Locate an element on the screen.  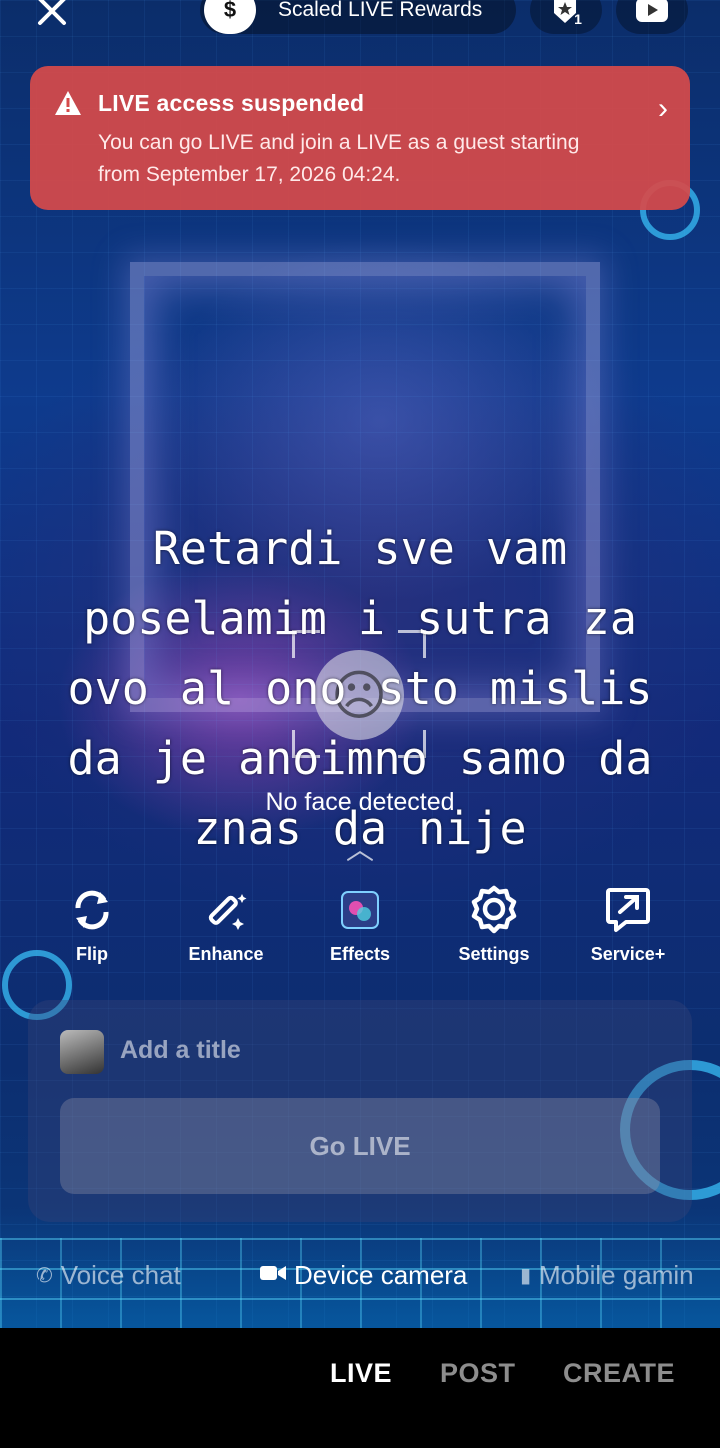
mobile-phone-icon: ▮ is located at coordinates (526, 1276).